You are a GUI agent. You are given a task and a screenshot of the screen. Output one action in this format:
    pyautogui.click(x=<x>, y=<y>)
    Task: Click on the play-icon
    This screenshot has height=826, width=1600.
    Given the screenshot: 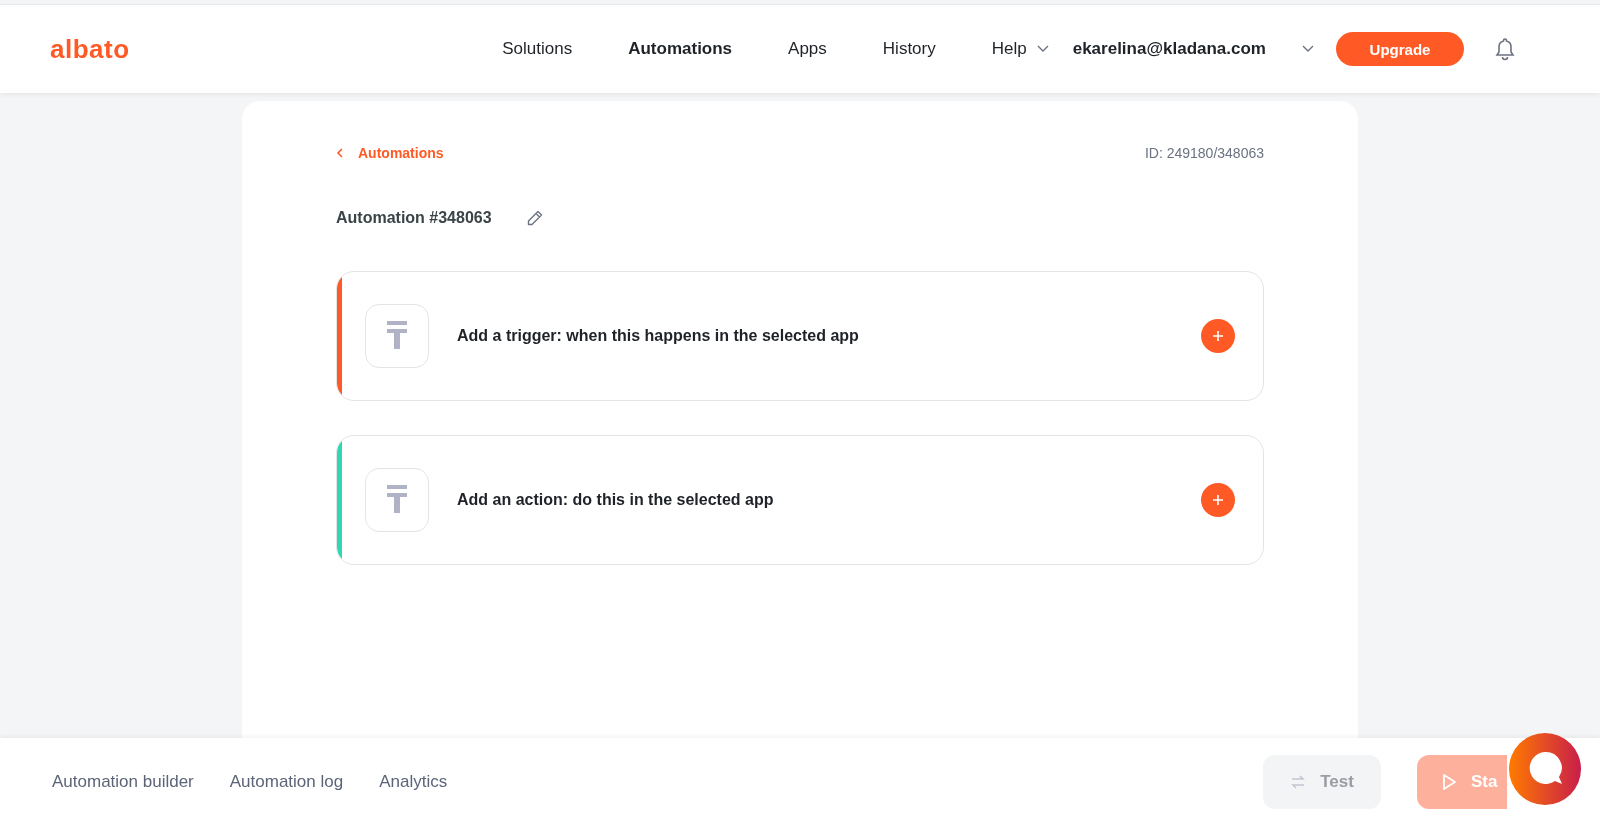 What is the action you would take?
    pyautogui.click(x=1449, y=782)
    